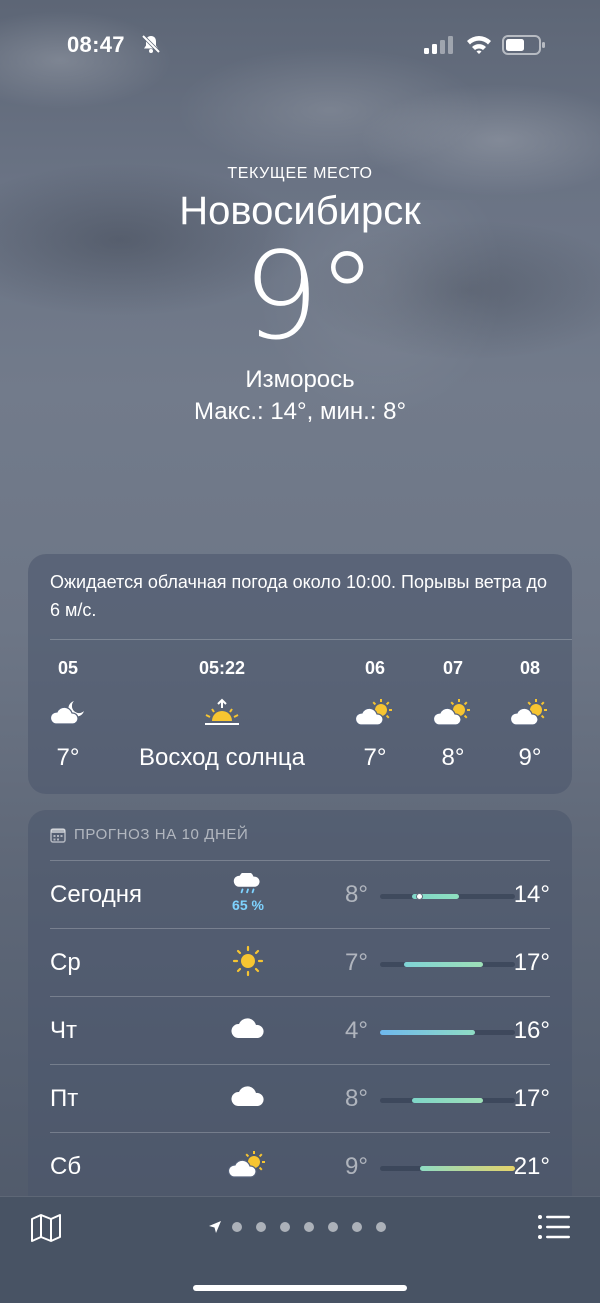  I want to click on sunrise-label: Восход солнца, so click(222, 757).